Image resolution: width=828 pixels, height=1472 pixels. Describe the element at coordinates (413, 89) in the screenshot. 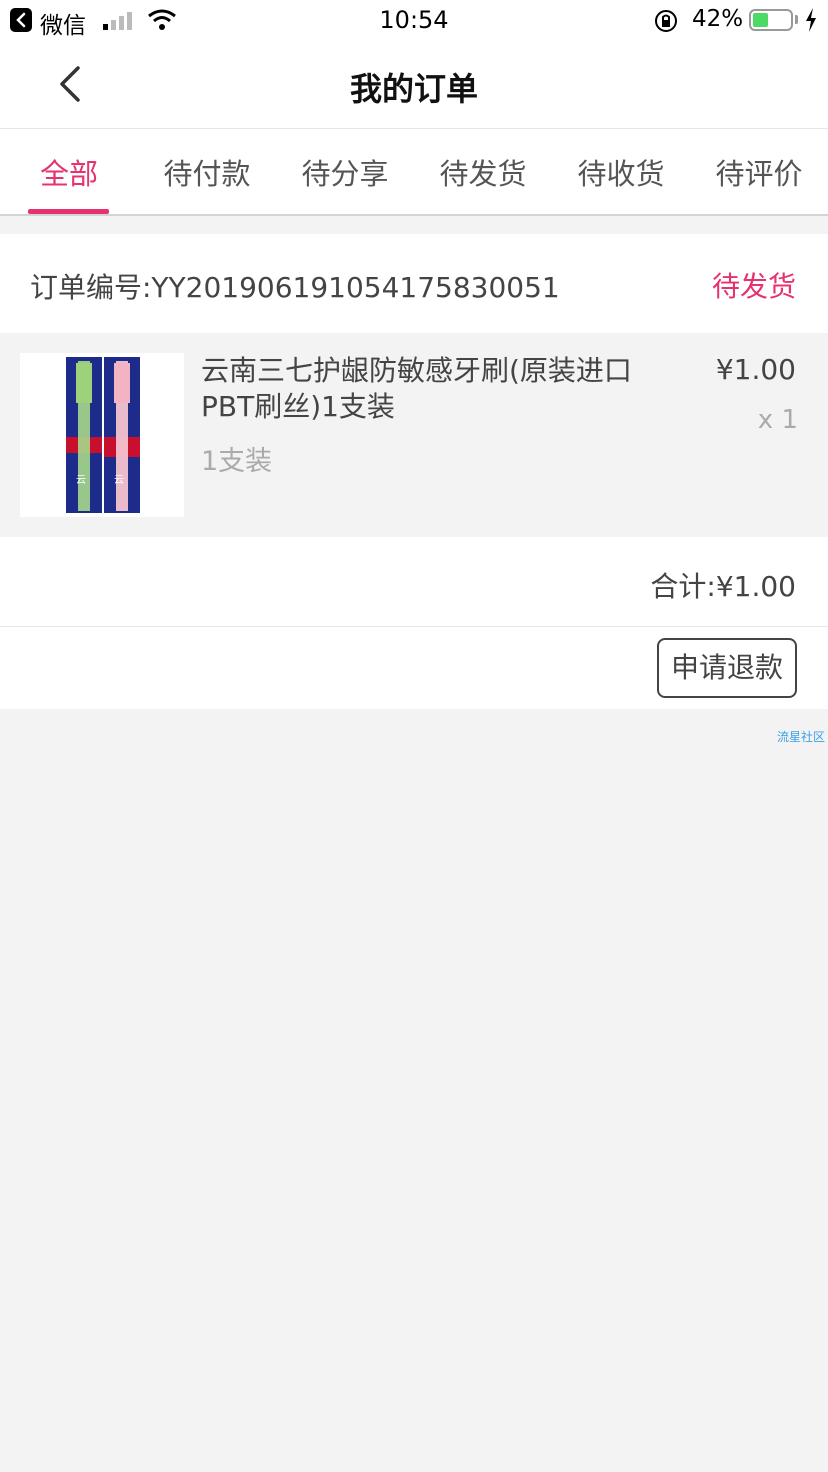

I see `page-title: 我的订单` at that location.